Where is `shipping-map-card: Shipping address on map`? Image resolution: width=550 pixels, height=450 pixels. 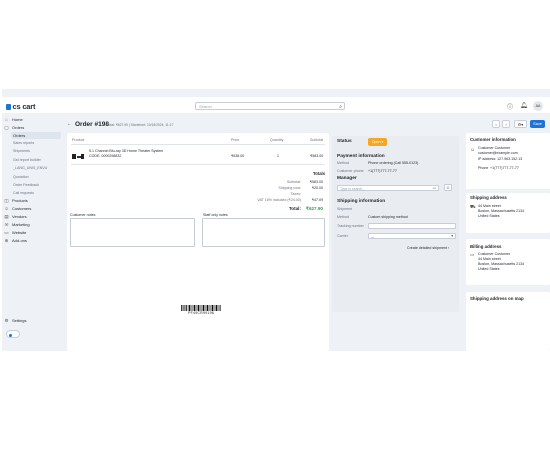
shipping-map-card: Shipping address on map is located at coordinates (508, 321).